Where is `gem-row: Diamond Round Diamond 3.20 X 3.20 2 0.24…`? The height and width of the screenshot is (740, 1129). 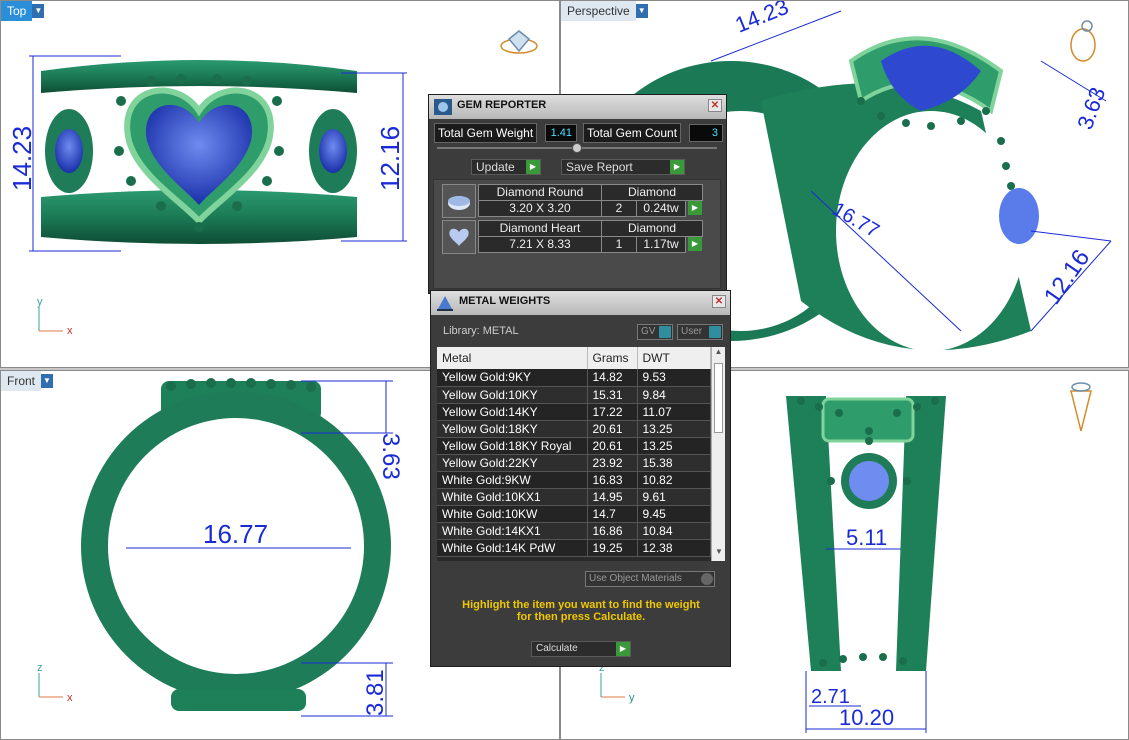
gem-row: Diamond Round Diamond 3.20 X 3.20 2 0.24… is located at coordinates (572, 201).